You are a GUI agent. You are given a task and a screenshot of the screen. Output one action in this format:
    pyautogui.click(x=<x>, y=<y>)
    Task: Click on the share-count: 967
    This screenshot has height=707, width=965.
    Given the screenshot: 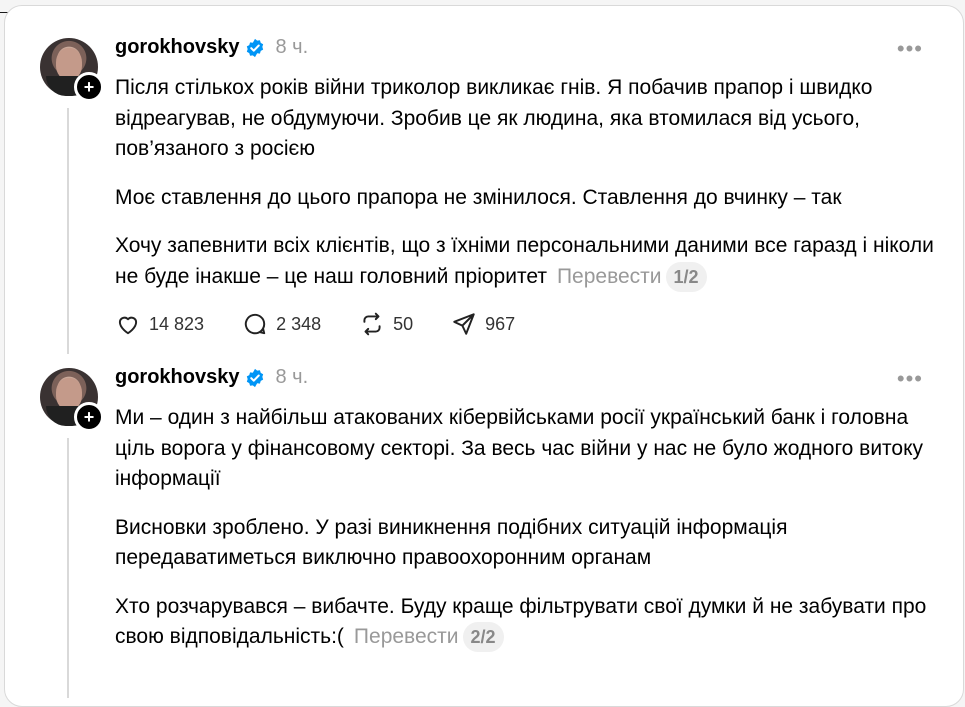 What is the action you would take?
    pyautogui.click(x=500, y=323)
    